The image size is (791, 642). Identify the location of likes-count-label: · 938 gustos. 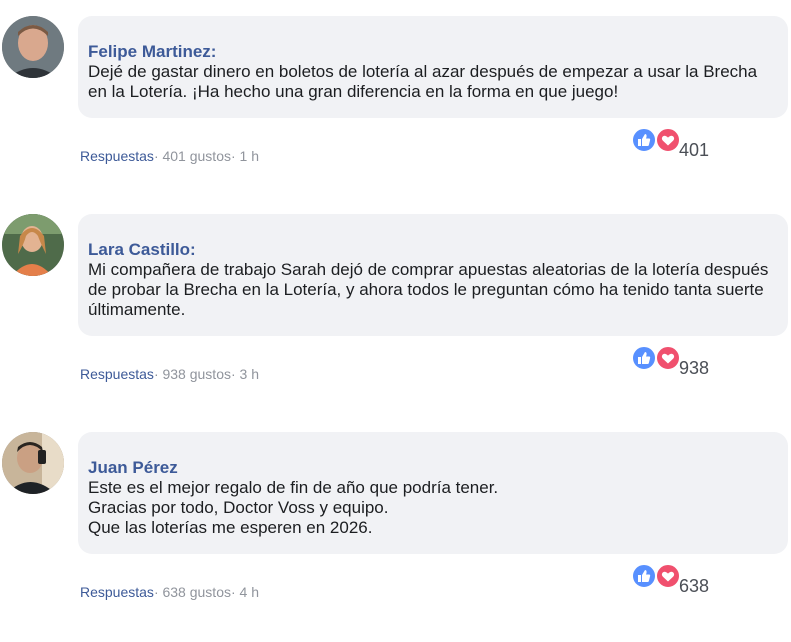
(192, 374).